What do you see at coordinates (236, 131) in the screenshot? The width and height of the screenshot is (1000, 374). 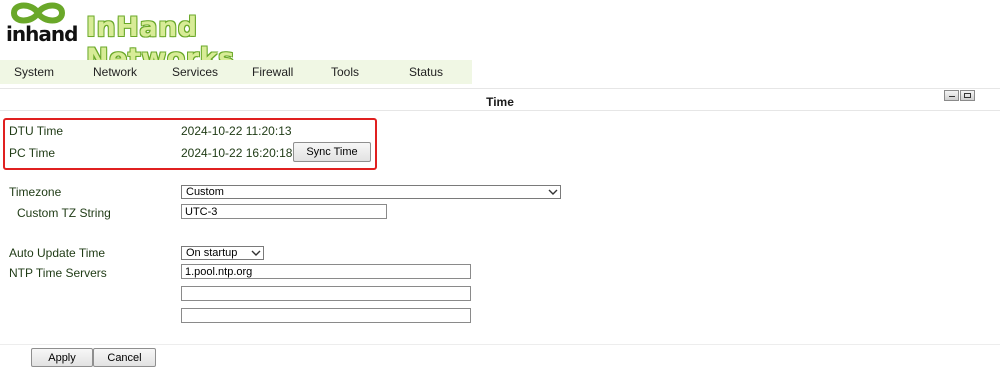 I see `dtu-time-value: 2024-10-22 11:20:13` at bounding box center [236, 131].